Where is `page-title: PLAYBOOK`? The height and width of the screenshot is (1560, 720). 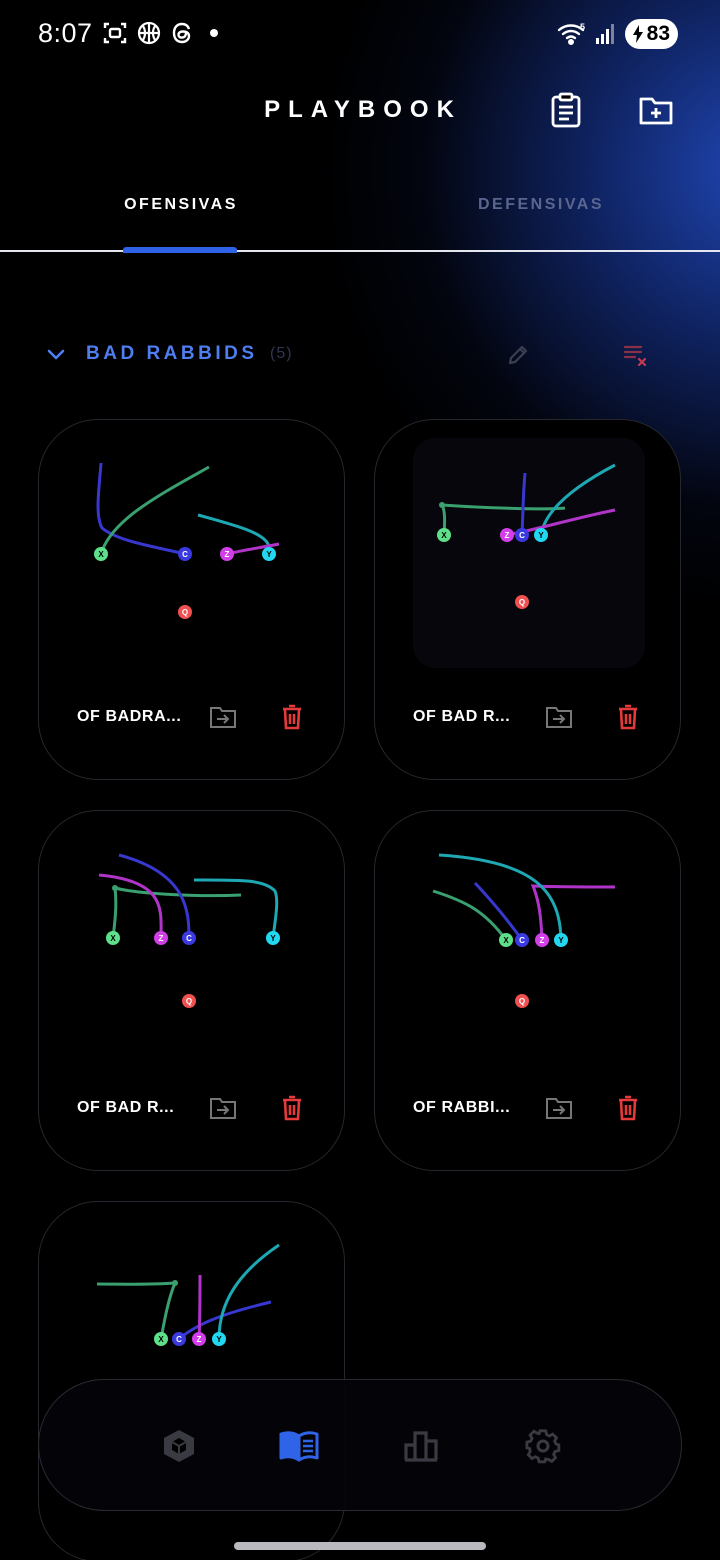
page-title: PLAYBOOK is located at coordinates (363, 109).